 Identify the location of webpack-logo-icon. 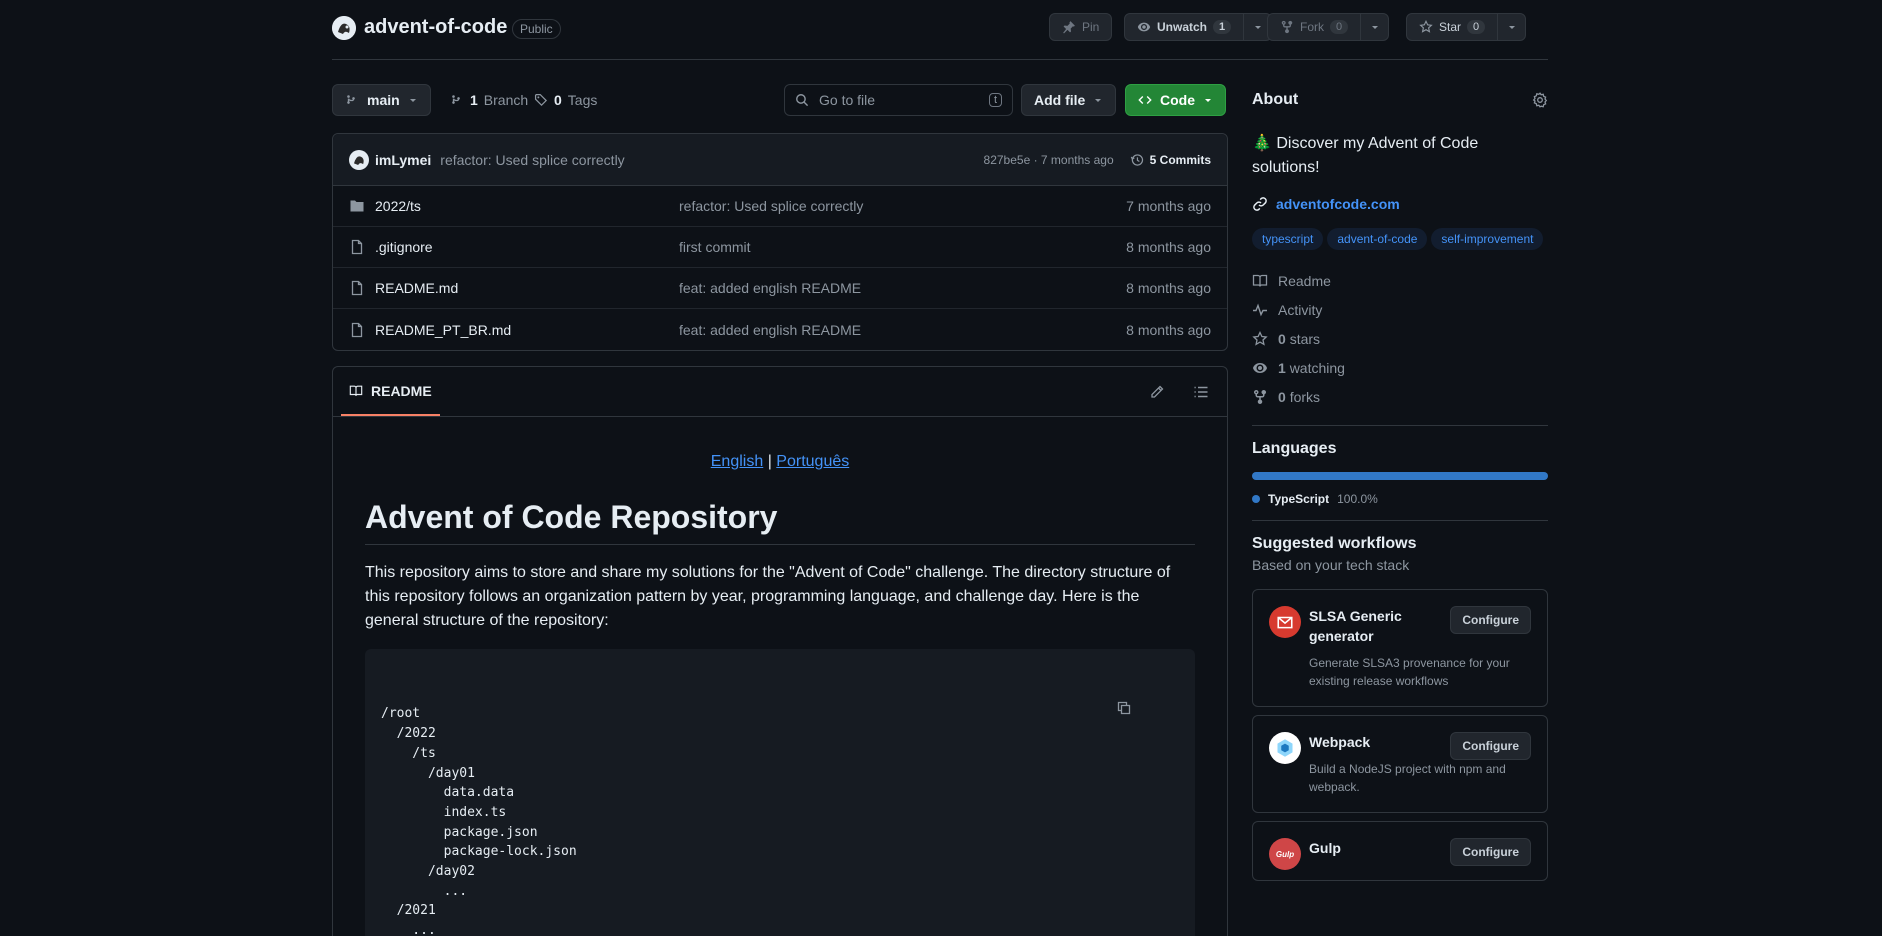
(1285, 748).